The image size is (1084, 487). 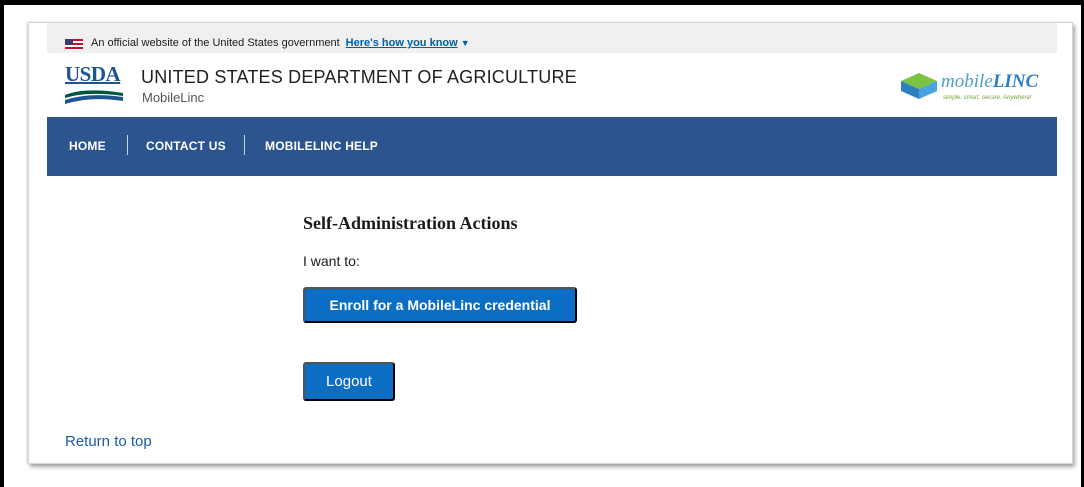 What do you see at coordinates (94, 97) in the screenshot?
I see `usda-logo-hills-icon` at bounding box center [94, 97].